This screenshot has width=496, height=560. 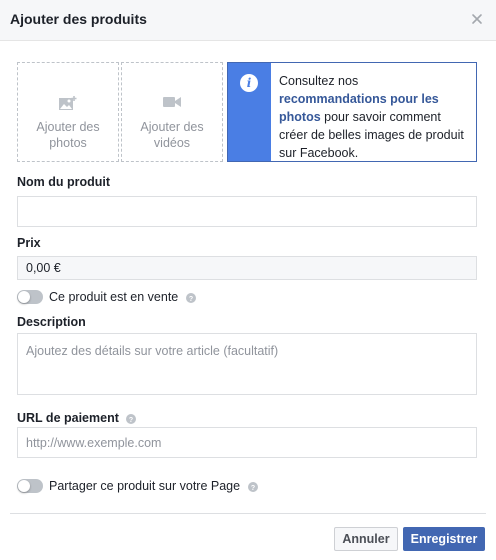 I want to click on price-input, so click(x=247, y=268).